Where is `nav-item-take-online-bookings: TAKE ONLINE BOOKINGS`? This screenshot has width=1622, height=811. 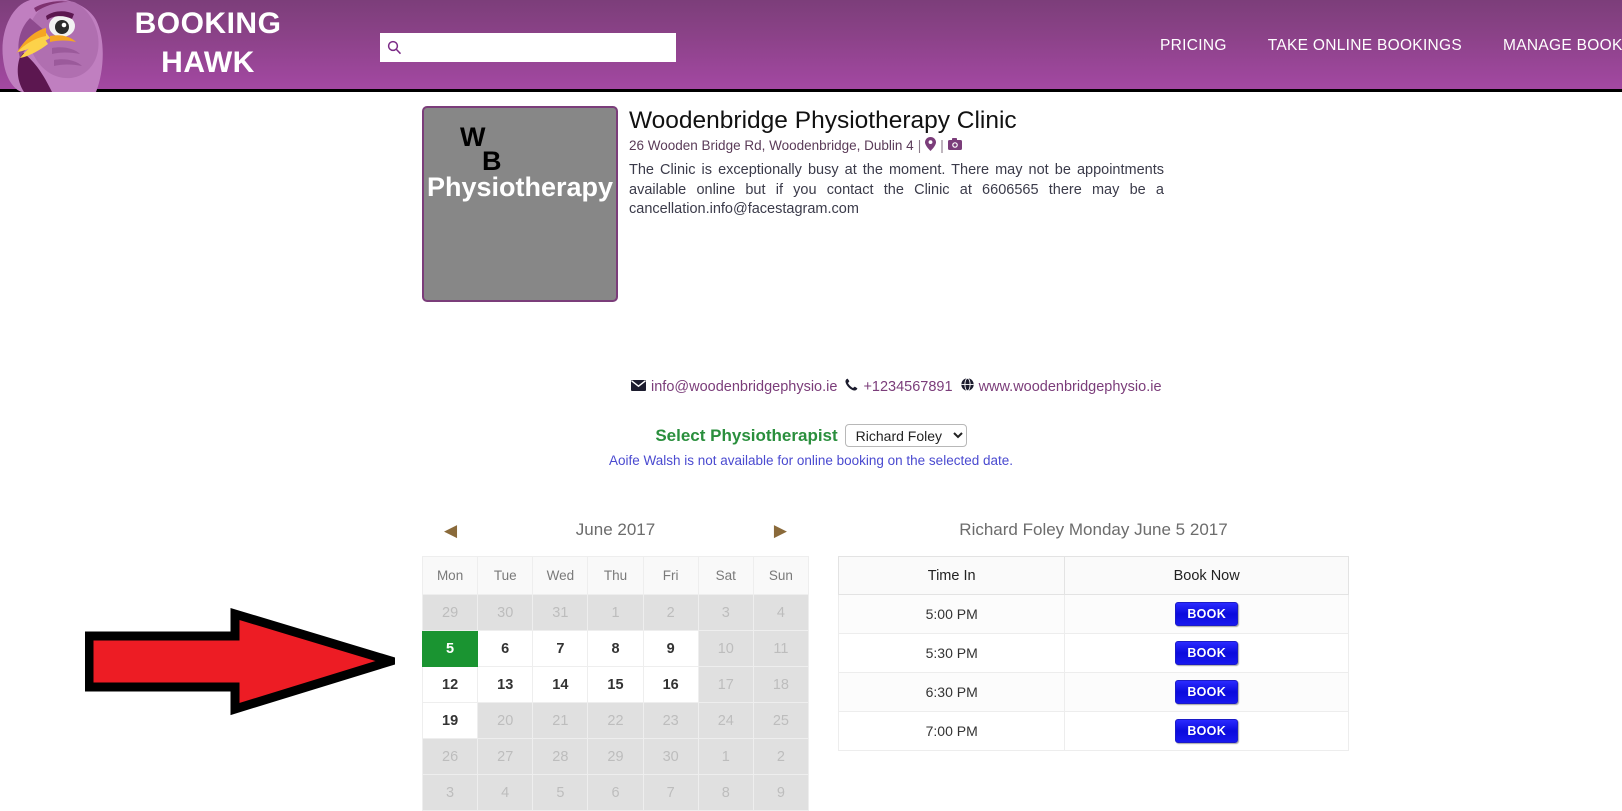
nav-item-take-online-bookings: TAKE ONLINE BOOKINGS is located at coordinates (1365, 46).